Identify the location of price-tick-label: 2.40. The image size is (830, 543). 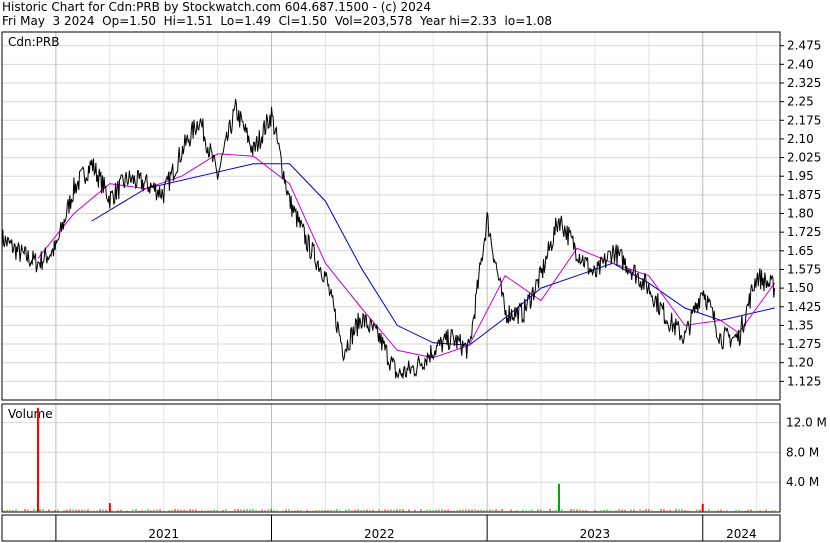
(800, 64).